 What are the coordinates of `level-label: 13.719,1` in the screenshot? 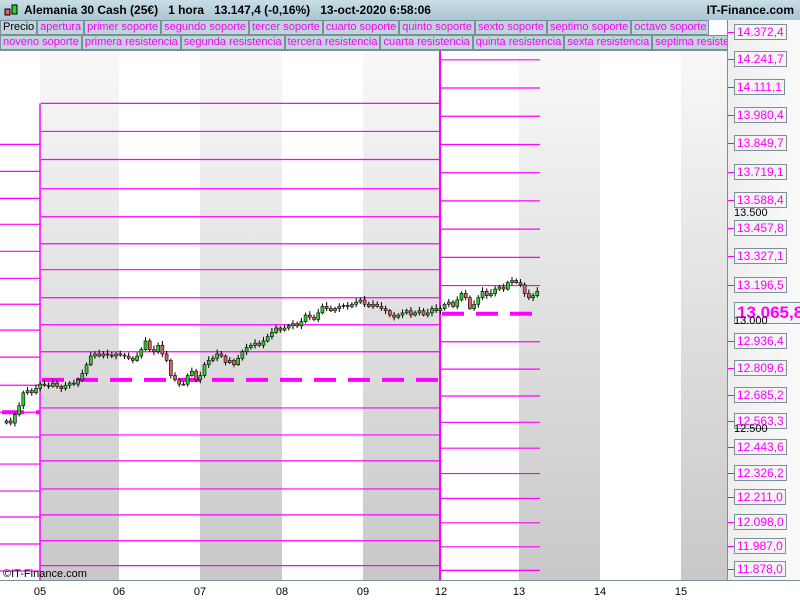 It's located at (760, 171).